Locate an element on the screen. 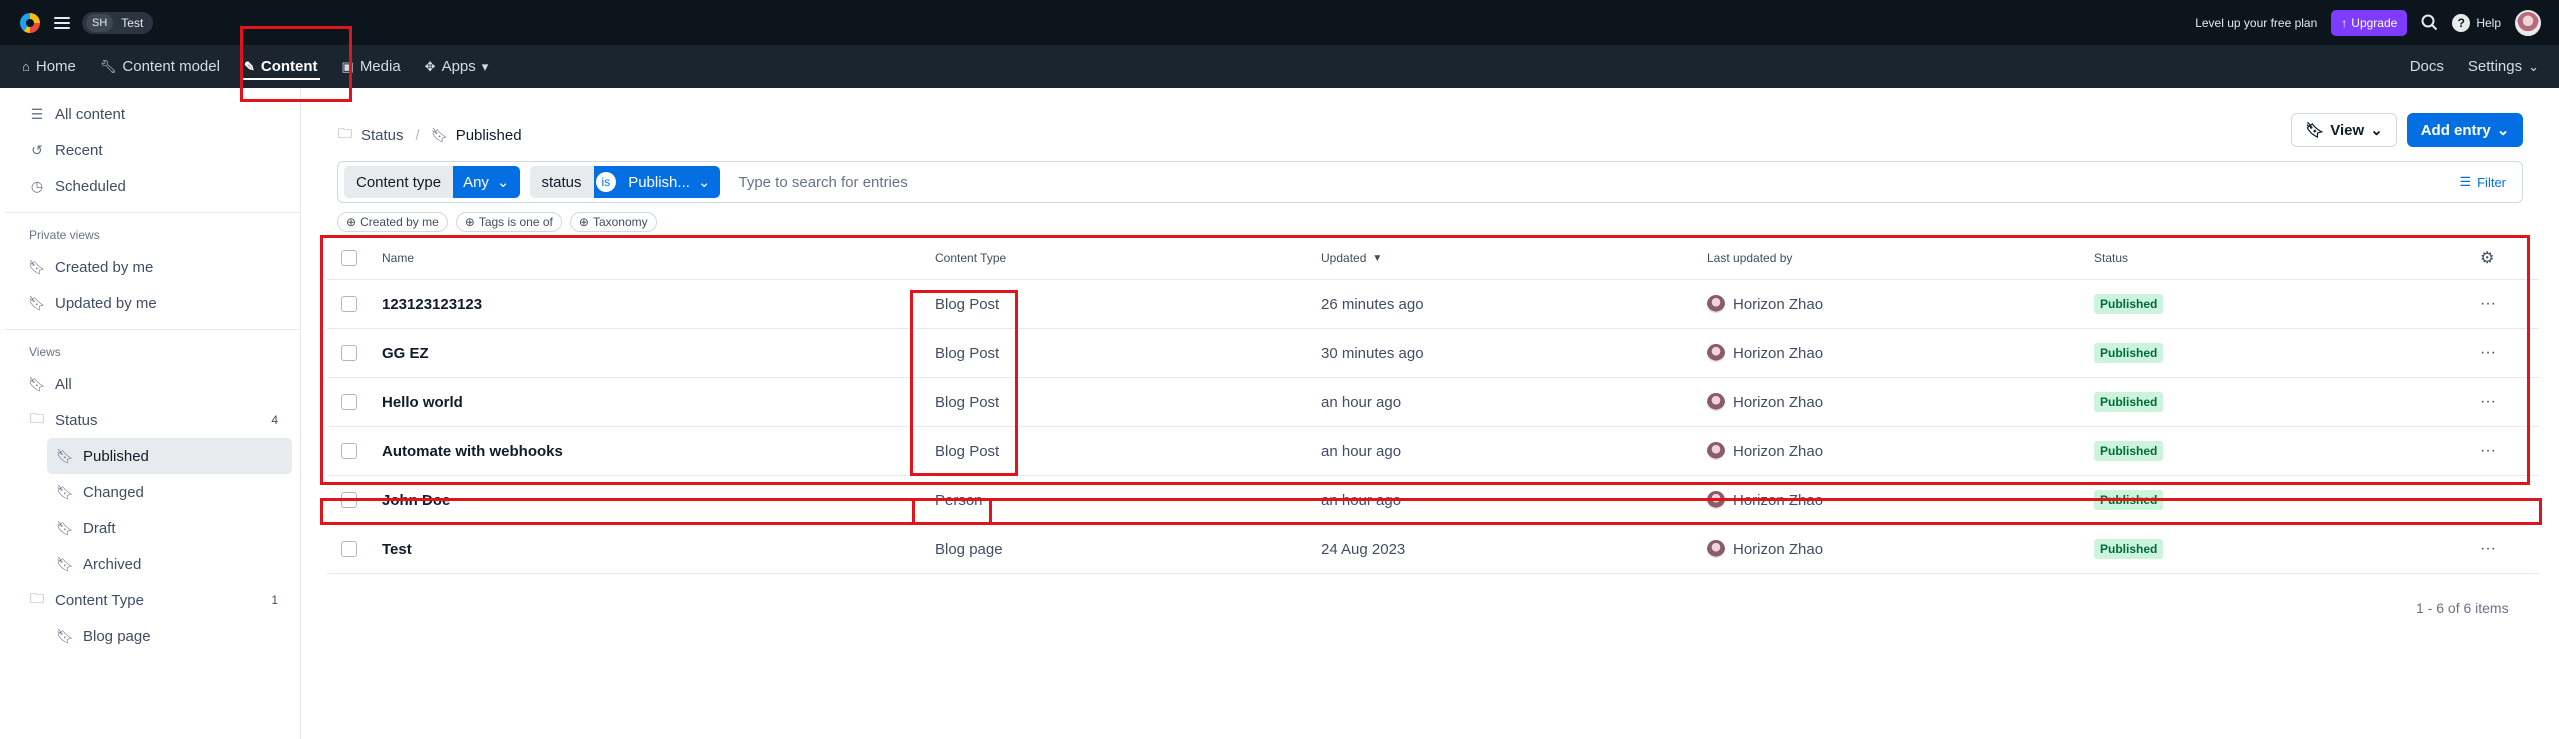 The image size is (2559, 739). sidebar-item-published: 🔖︎ Published is located at coordinates (169, 456).